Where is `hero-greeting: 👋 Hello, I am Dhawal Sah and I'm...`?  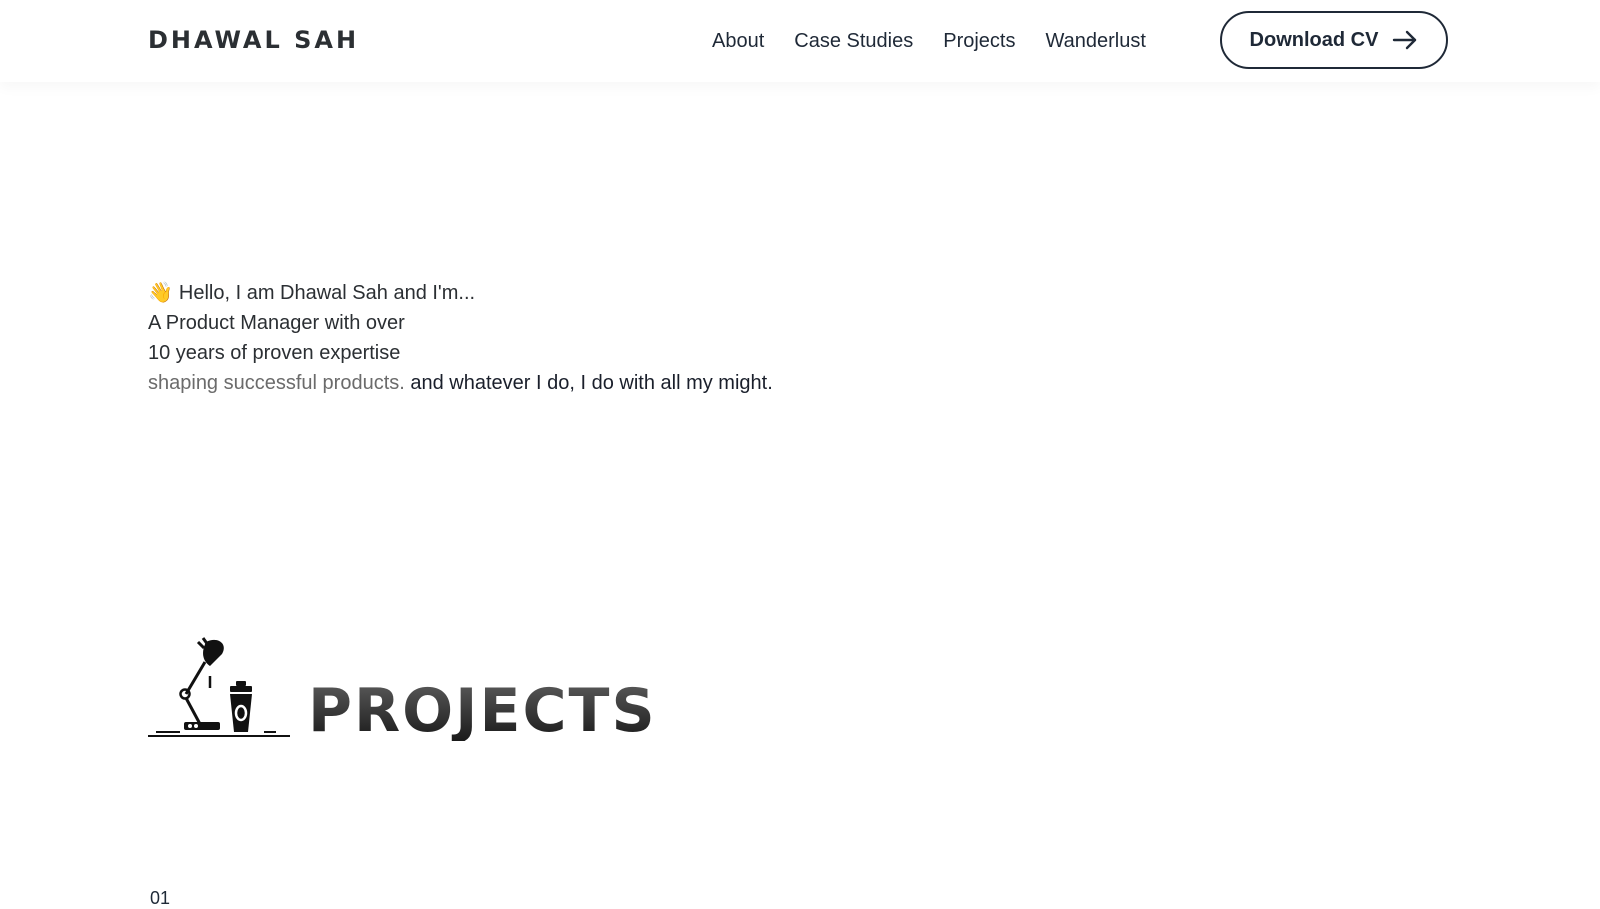
hero-greeting: 👋 Hello, I am Dhawal Sah and I'm... is located at coordinates (460, 293).